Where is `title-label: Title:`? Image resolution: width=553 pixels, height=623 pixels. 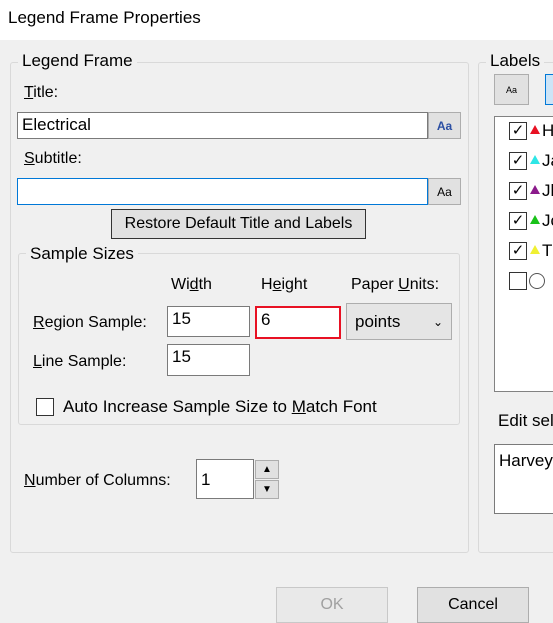
title-label: Title: is located at coordinates (41, 92).